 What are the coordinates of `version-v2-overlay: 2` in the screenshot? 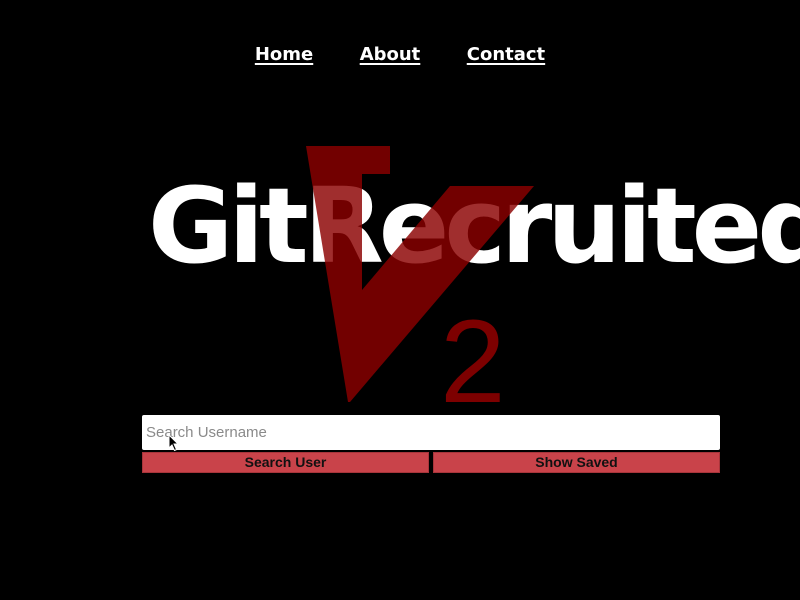 It's located at (420, 278).